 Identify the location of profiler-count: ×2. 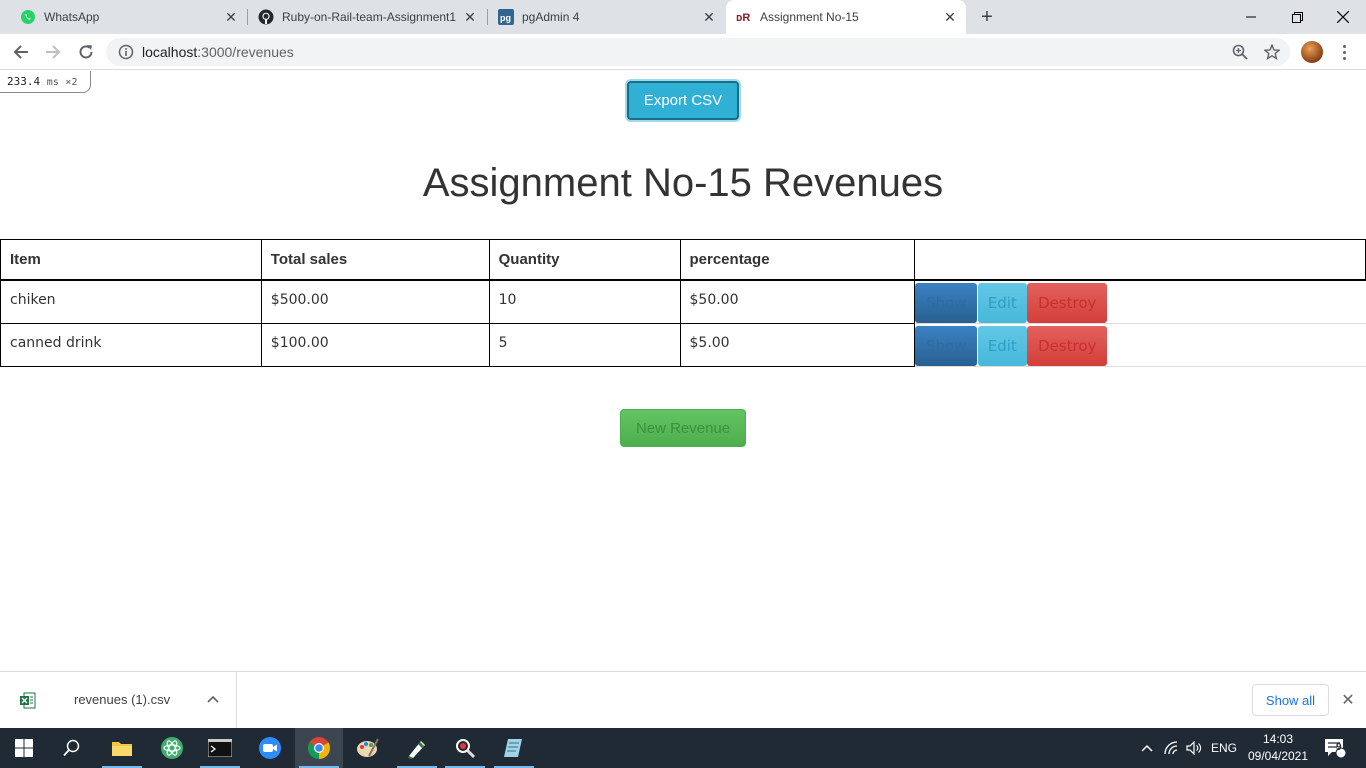
(71, 82).